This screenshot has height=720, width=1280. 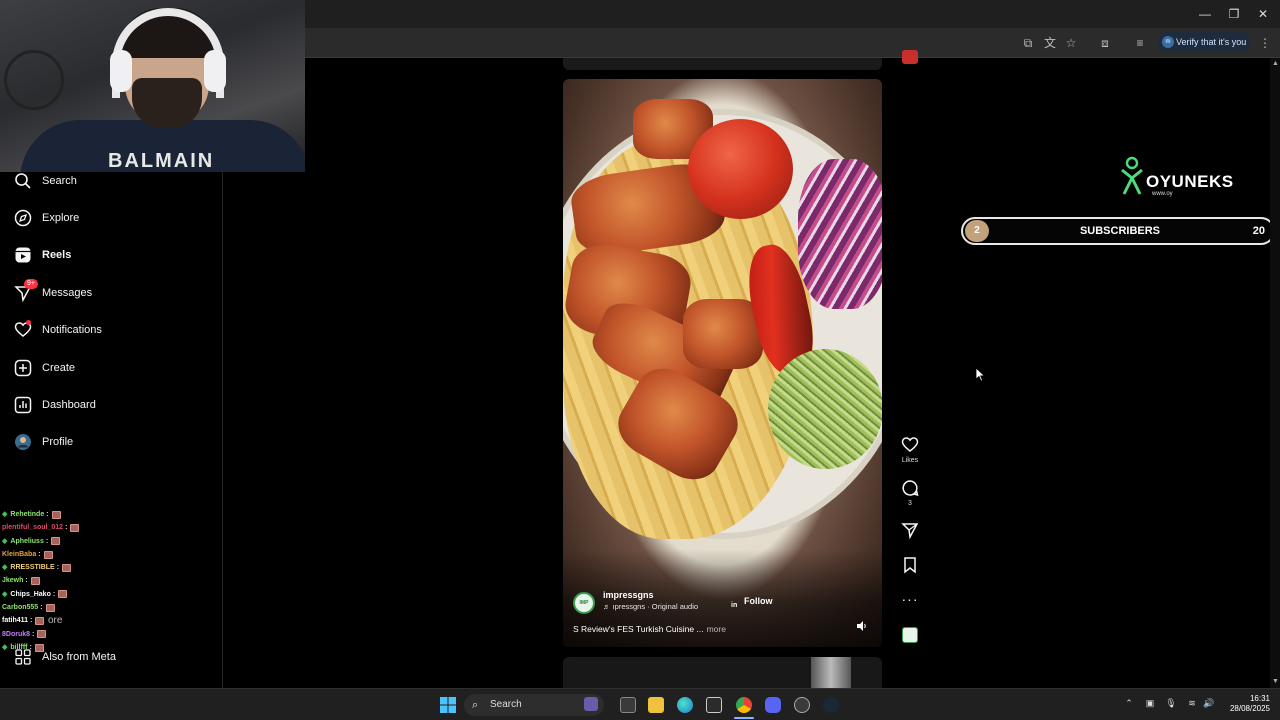 I want to click on install-app-icon: ⧉, so click(x=1028, y=43).